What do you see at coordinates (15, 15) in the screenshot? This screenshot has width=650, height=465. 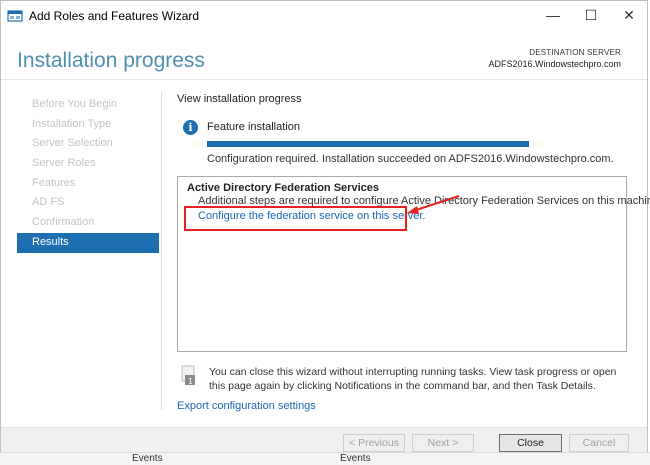 I see `server-manager-icon` at bounding box center [15, 15].